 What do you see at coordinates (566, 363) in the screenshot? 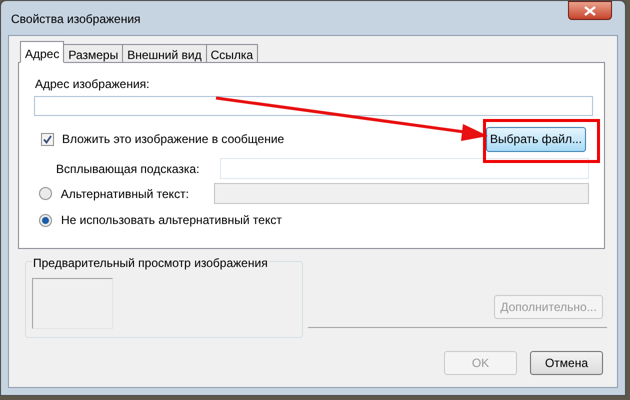
I see `dialog-button: Отмена` at bounding box center [566, 363].